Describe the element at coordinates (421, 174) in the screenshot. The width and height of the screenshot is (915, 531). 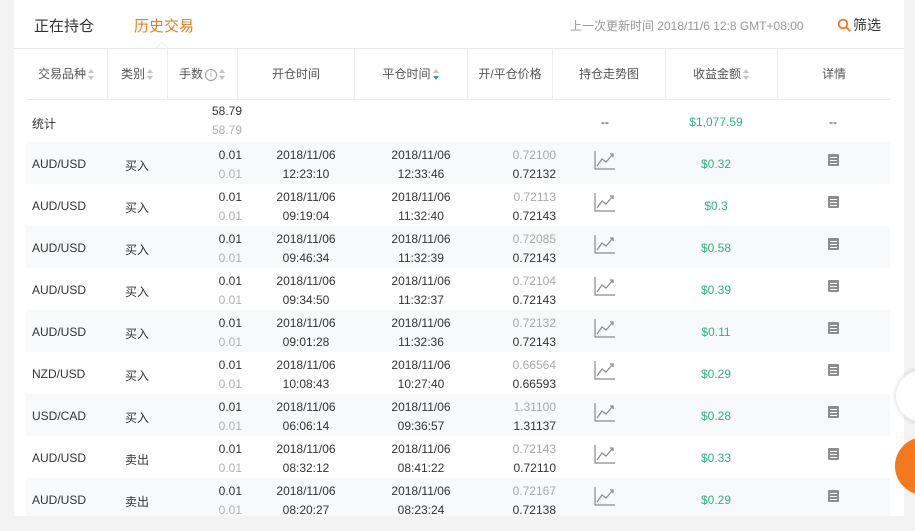
I see `row-close-time: 12:33:46` at that location.